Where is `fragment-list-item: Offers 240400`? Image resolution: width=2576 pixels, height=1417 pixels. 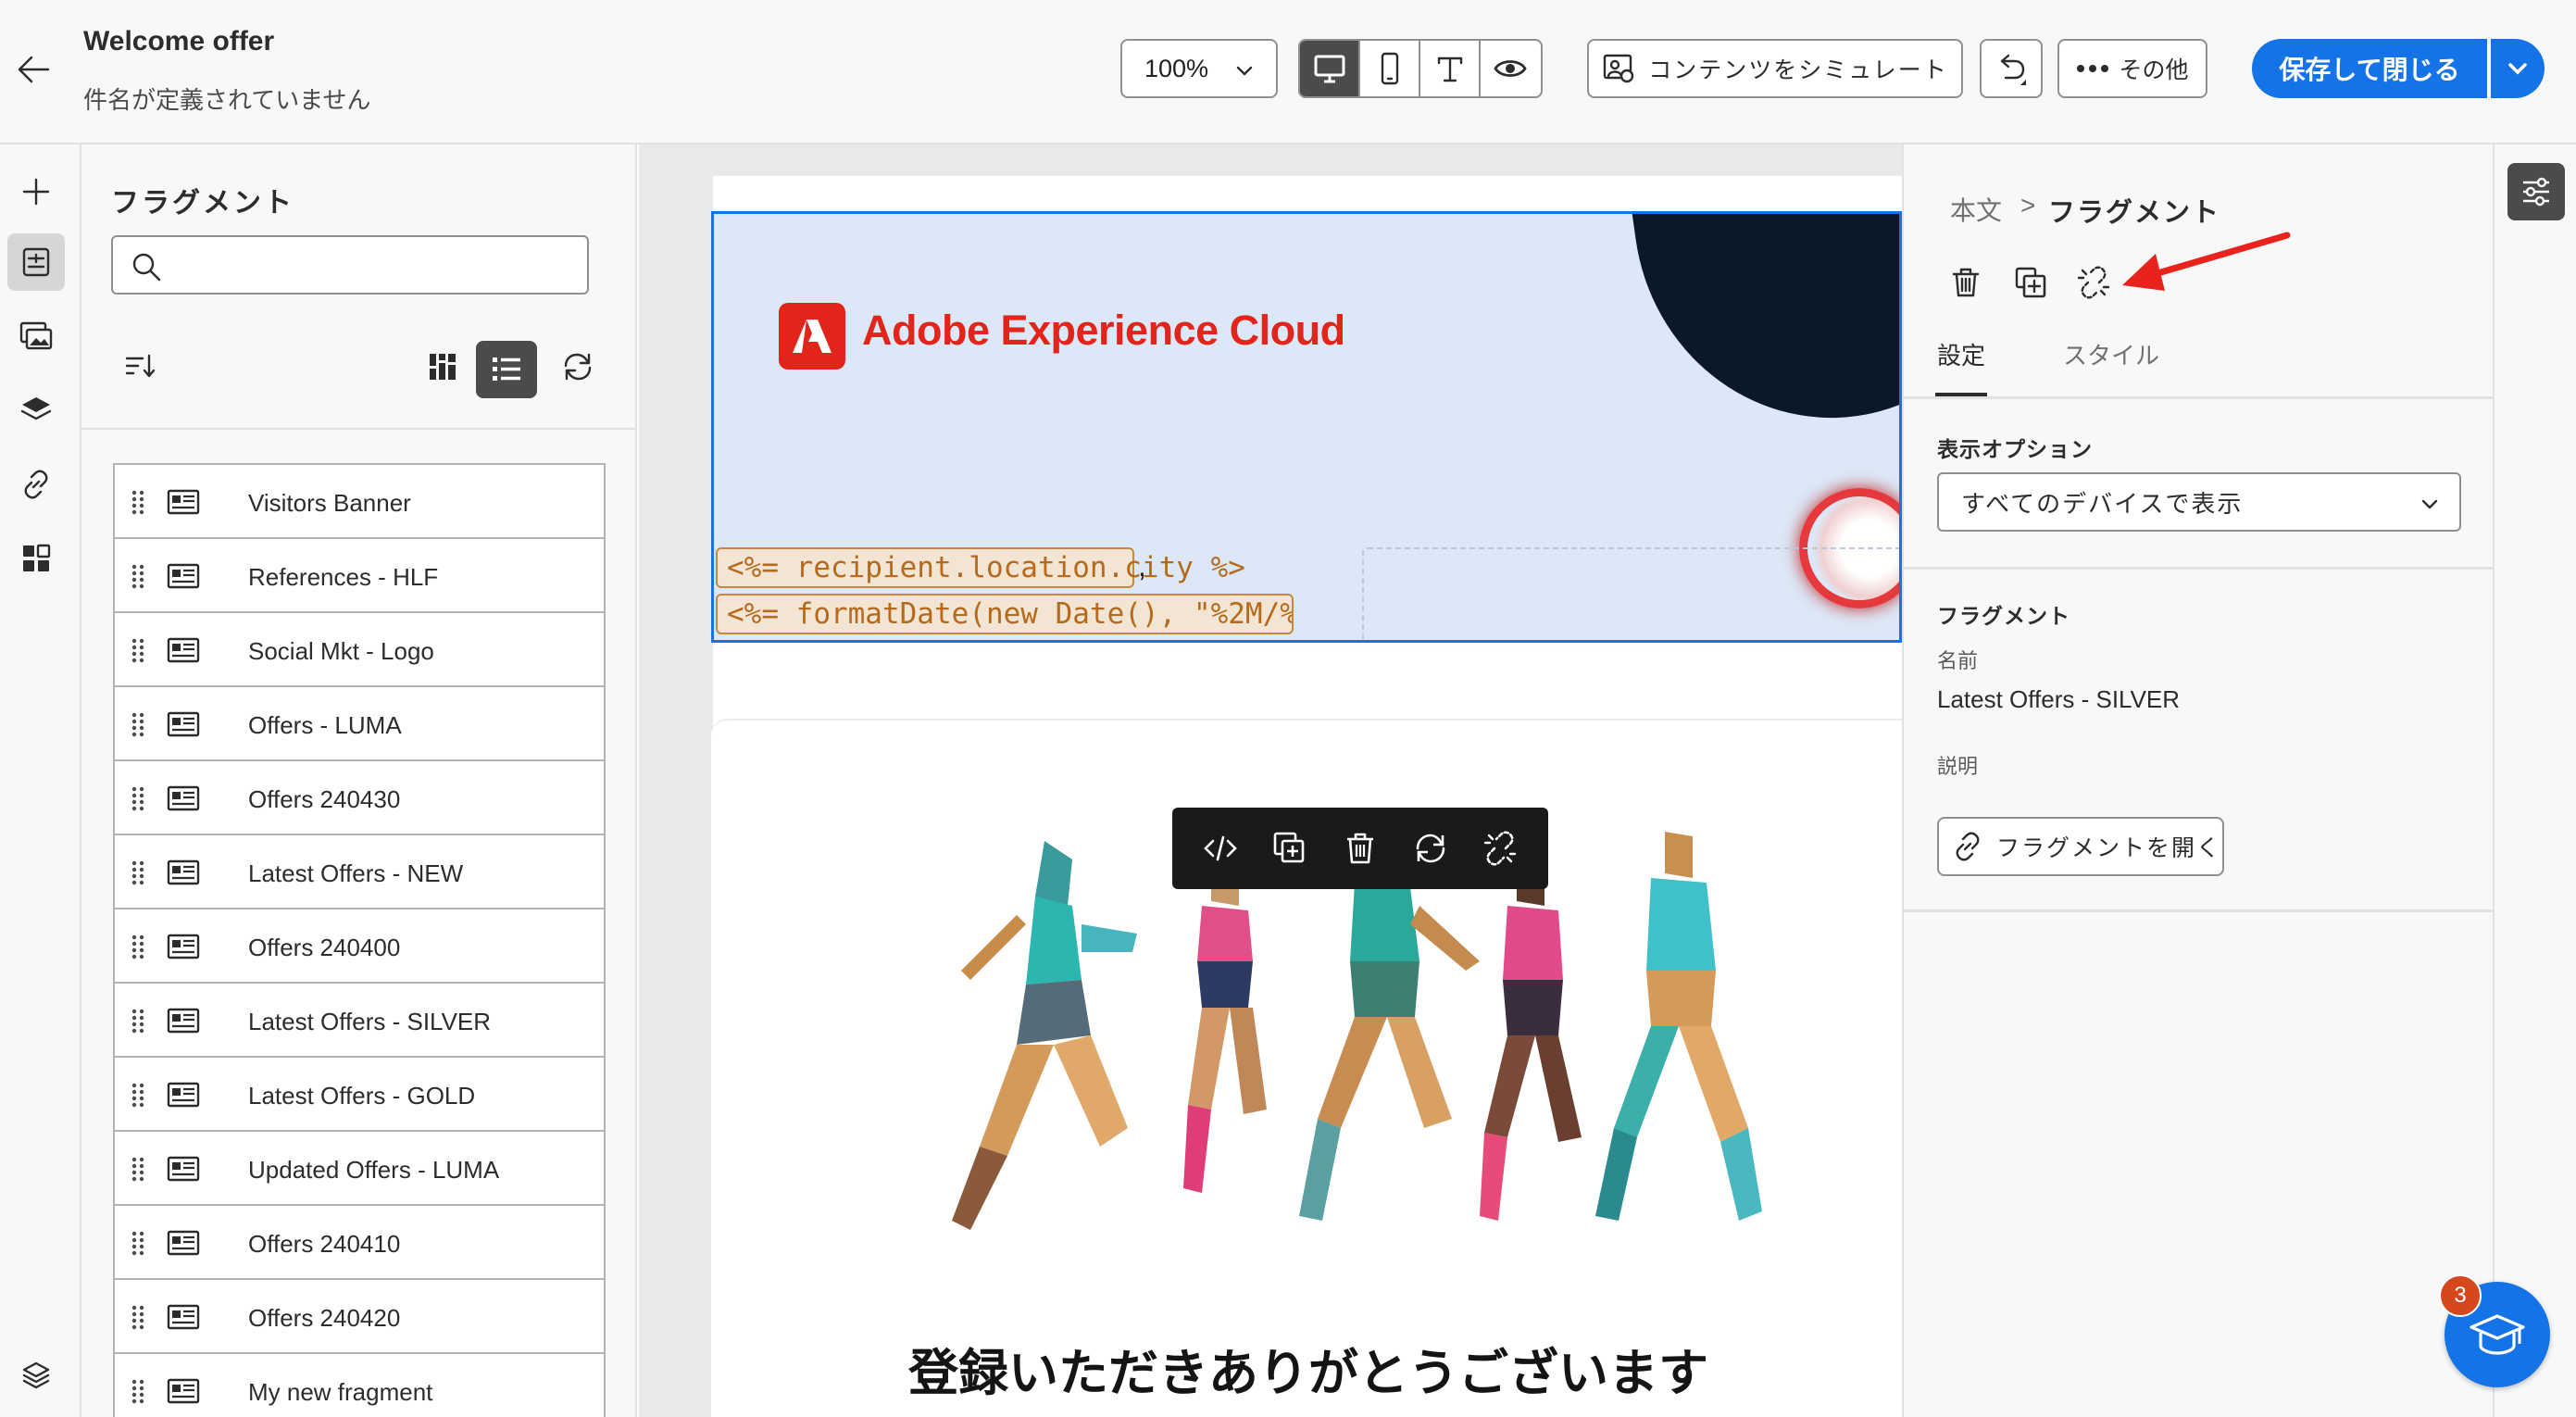 fragment-list-item: Offers 240400 is located at coordinates (359, 945).